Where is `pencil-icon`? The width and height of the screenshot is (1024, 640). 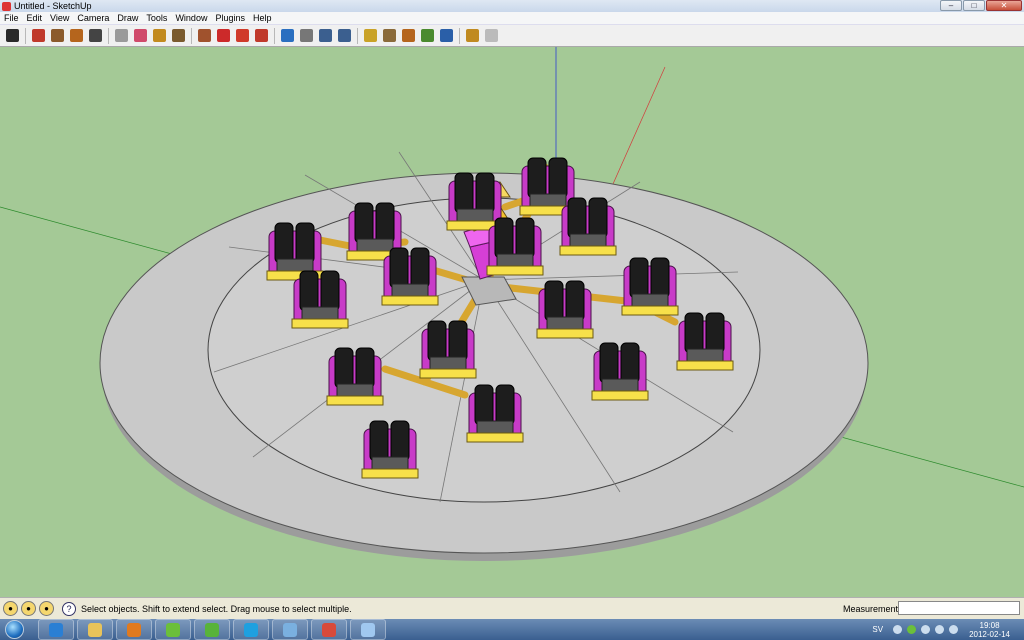
pencil-icon is located at coordinates (38, 35).